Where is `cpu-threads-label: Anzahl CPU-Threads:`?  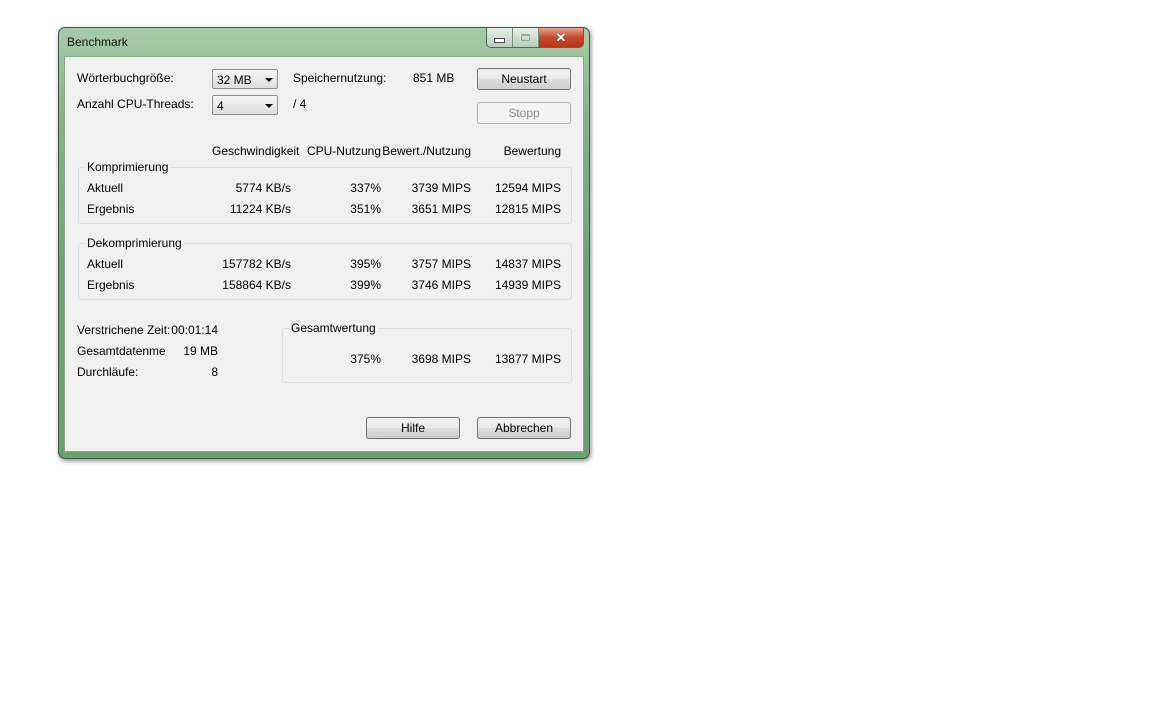 cpu-threads-label: Anzahl CPU-Threads: is located at coordinates (135, 104).